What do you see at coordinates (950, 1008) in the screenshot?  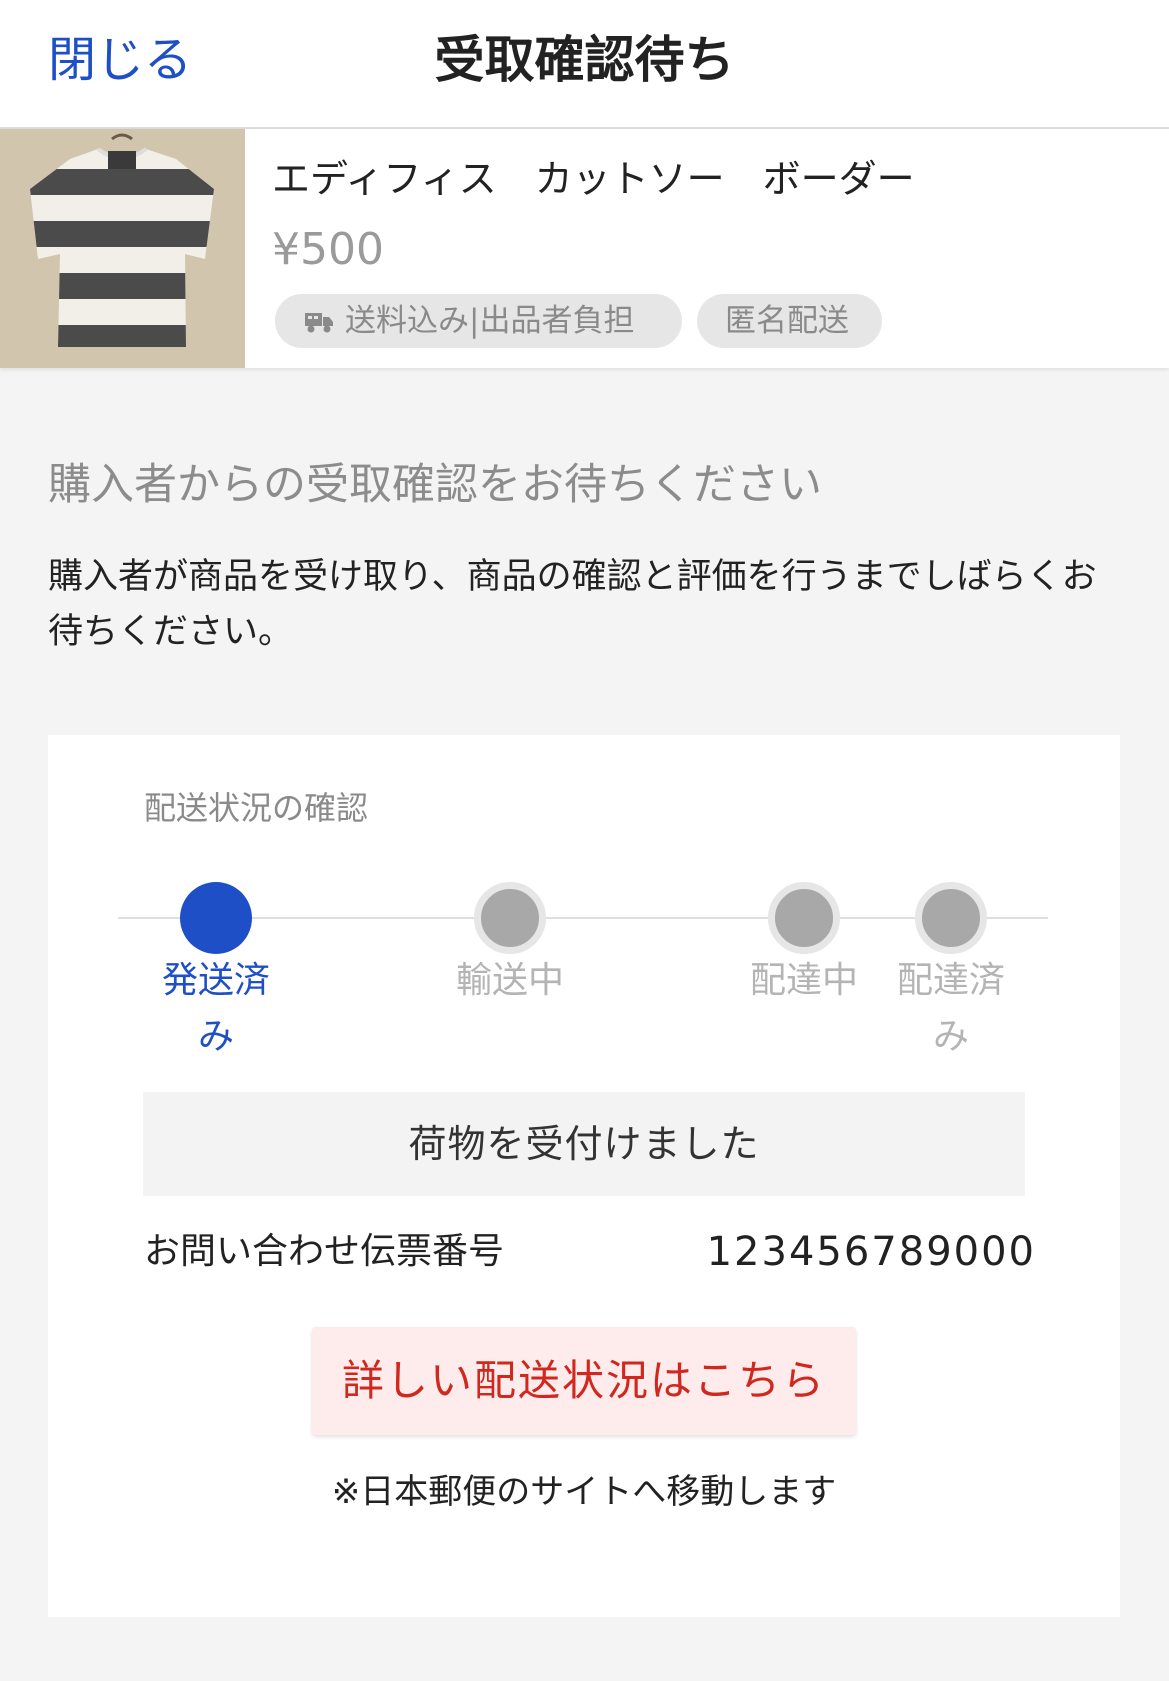 I see `step-label-delivered: 配達済み` at bounding box center [950, 1008].